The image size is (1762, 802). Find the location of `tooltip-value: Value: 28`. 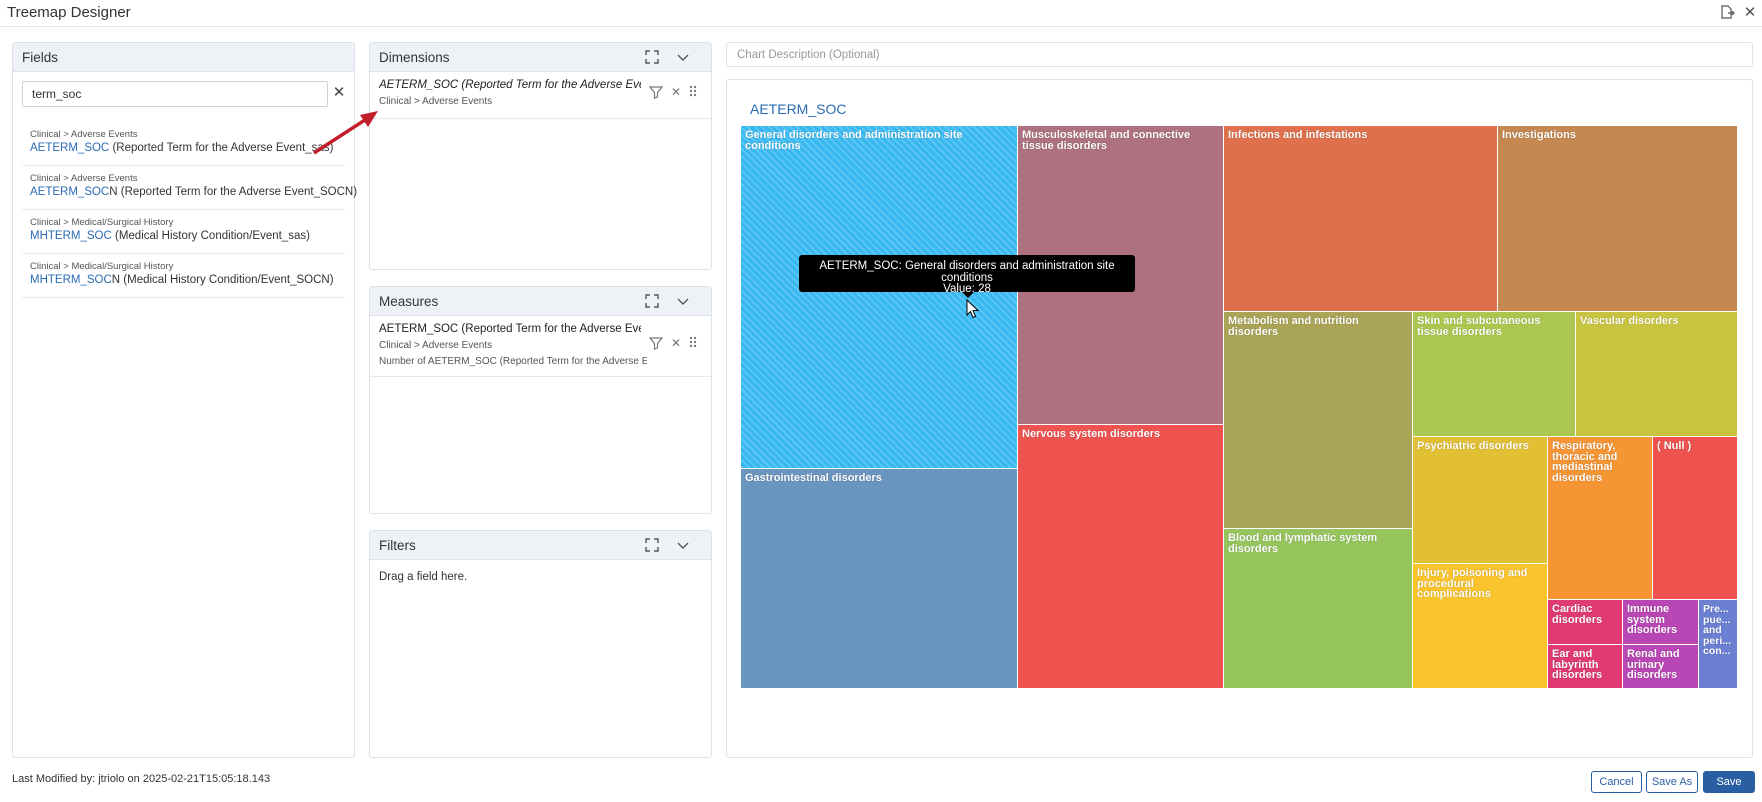

tooltip-value: Value: 28 is located at coordinates (967, 289).